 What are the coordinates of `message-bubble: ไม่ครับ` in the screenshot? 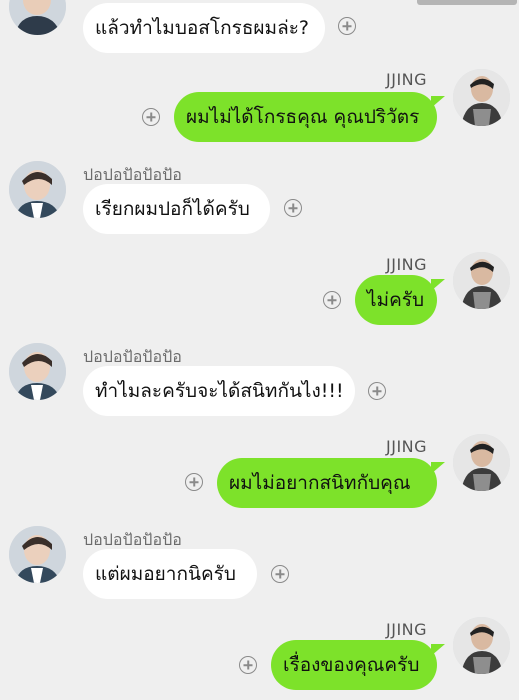 It's located at (400, 300).